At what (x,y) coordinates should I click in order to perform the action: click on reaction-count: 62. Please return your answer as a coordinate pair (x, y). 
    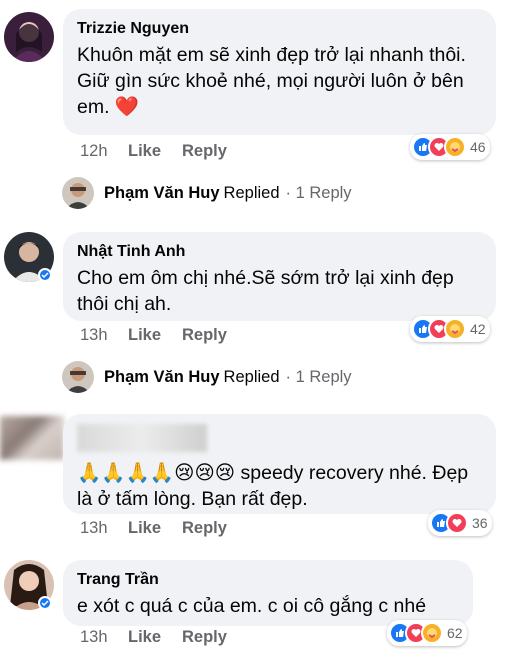
    Looking at the image, I should click on (455, 633).